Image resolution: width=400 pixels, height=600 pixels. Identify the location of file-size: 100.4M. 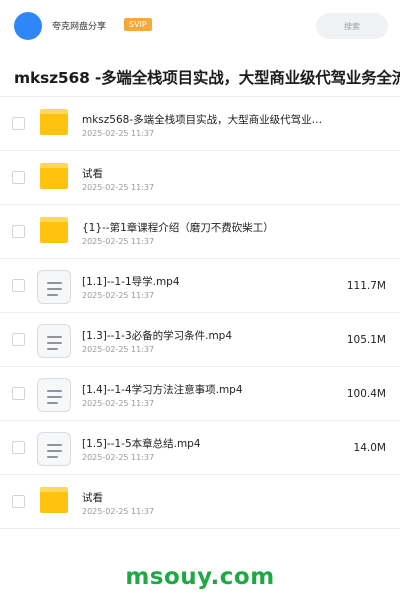
(366, 394).